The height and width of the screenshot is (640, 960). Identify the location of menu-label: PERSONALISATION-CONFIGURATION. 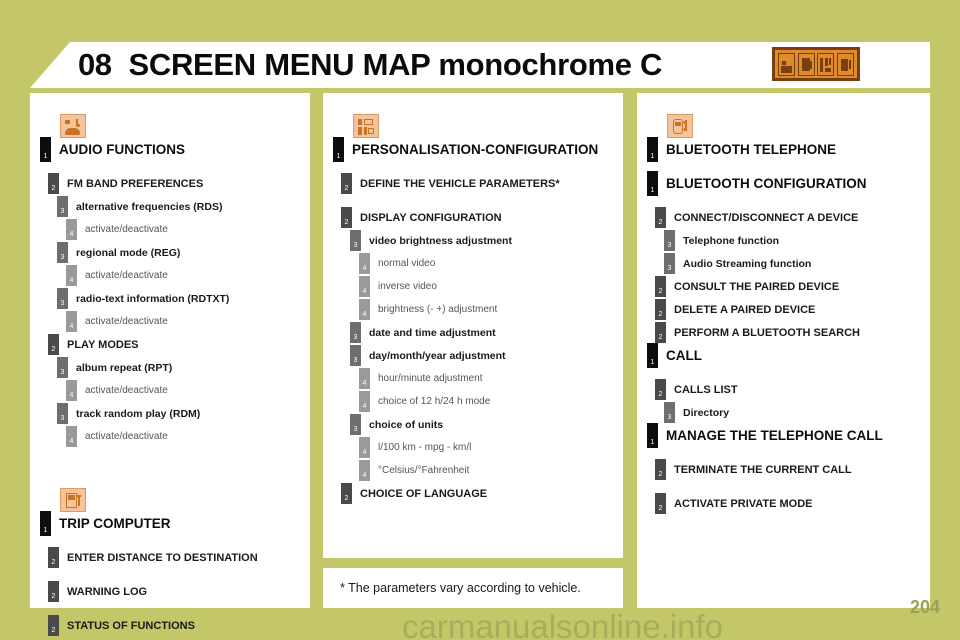
(475, 149).